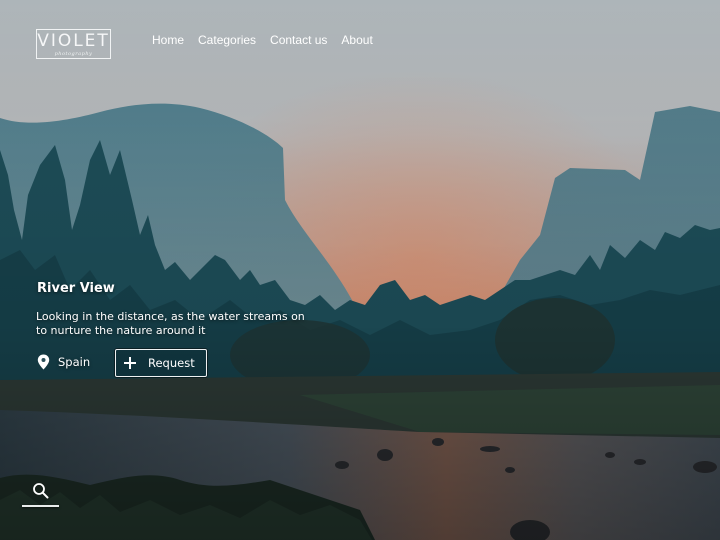 Image resolution: width=720 pixels, height=540 pixels. What do you see at coordinates (74, 362) in the screenshot?
I see `location-label: Spain` at bounding box center [74, 362].